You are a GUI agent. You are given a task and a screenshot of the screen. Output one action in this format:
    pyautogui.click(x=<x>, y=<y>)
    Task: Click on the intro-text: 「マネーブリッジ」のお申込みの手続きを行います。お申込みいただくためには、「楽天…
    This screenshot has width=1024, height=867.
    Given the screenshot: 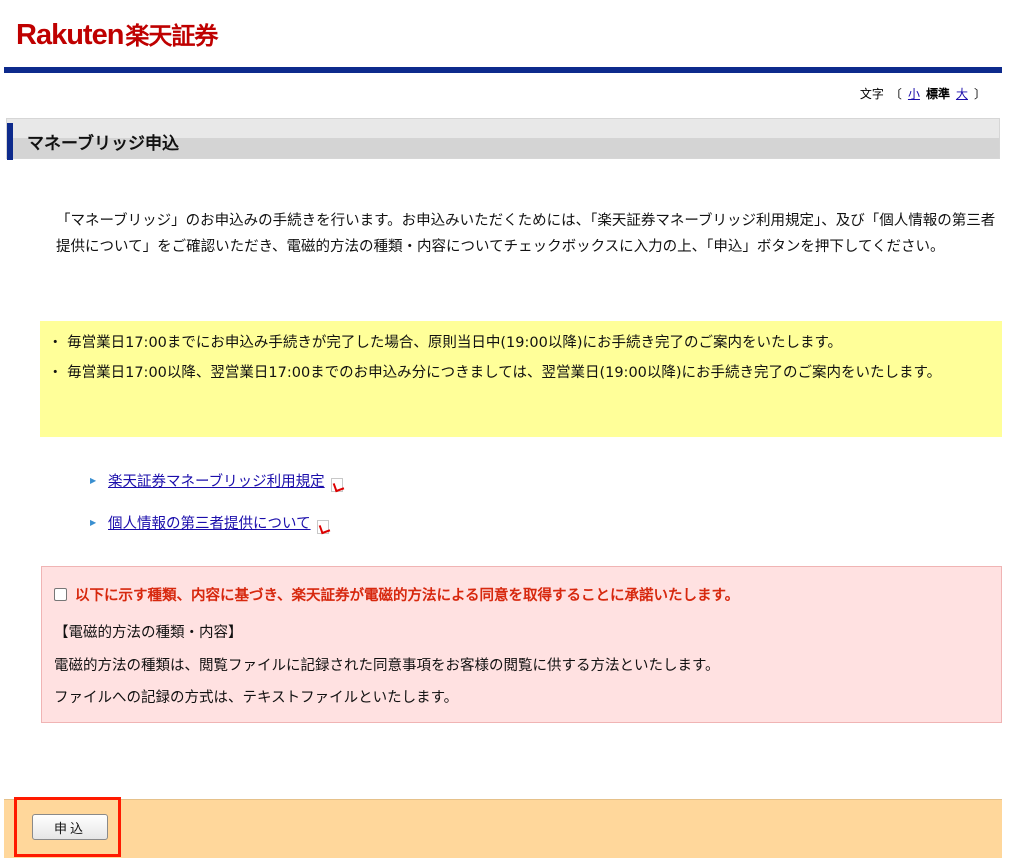 What is the action you would take?
    pyautogui.click(x=526, y=234)
    